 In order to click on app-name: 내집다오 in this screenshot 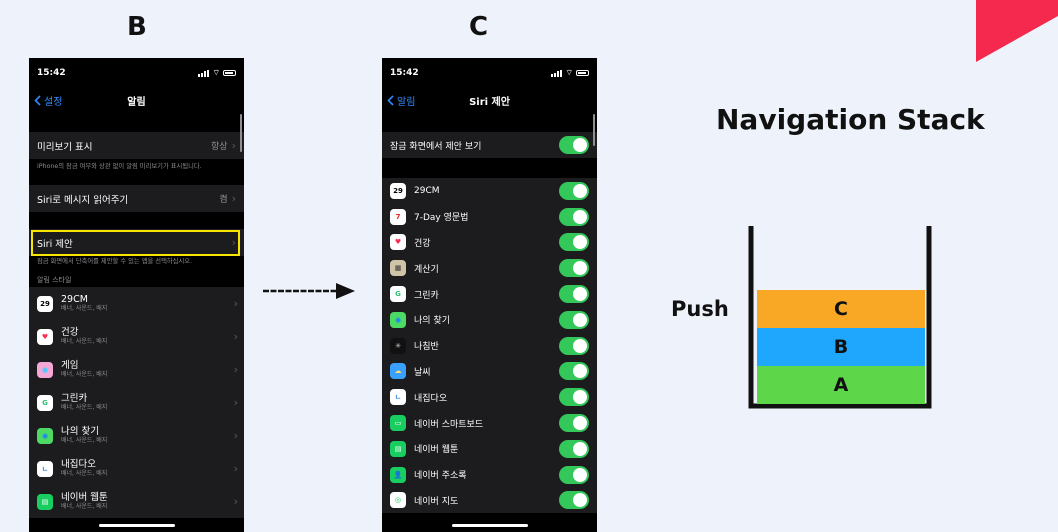, I will do `click(78, 464)`.